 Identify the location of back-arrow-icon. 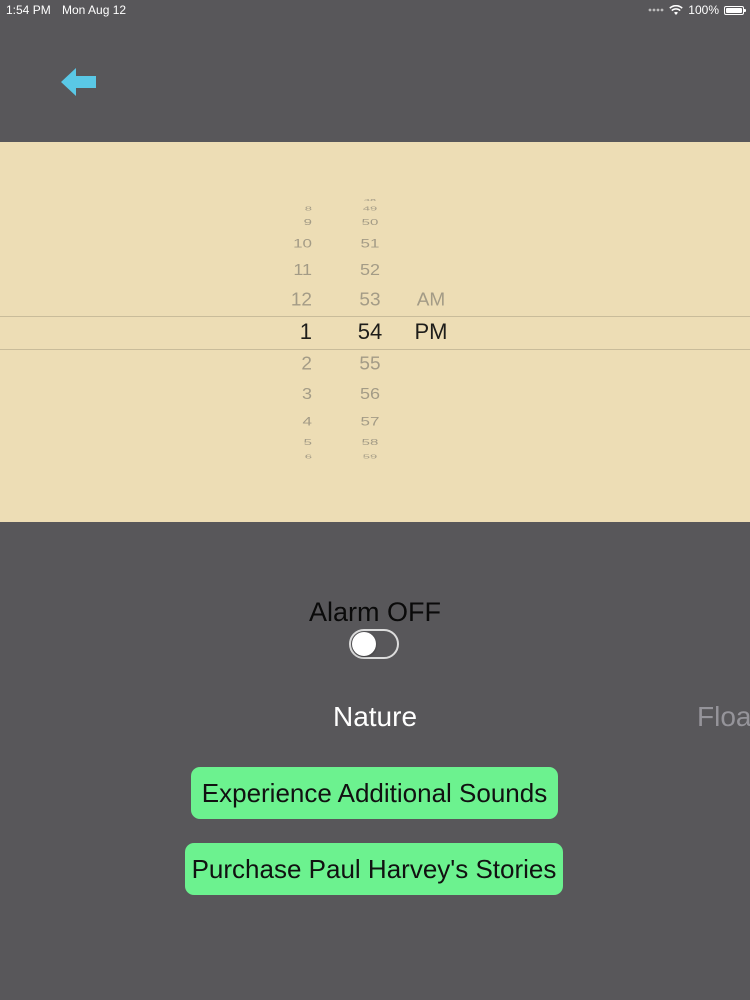
(78, 82).